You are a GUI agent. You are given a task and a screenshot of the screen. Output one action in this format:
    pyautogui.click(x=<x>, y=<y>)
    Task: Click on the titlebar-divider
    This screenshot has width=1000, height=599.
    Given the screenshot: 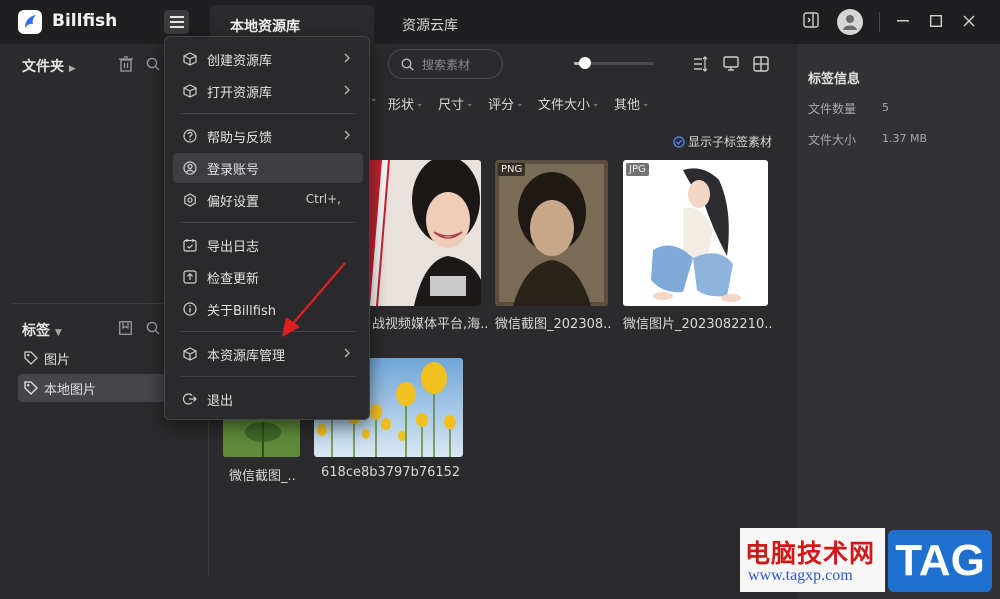 What is the action you would take?
    pyautogui.click(x=879, y=22)
    